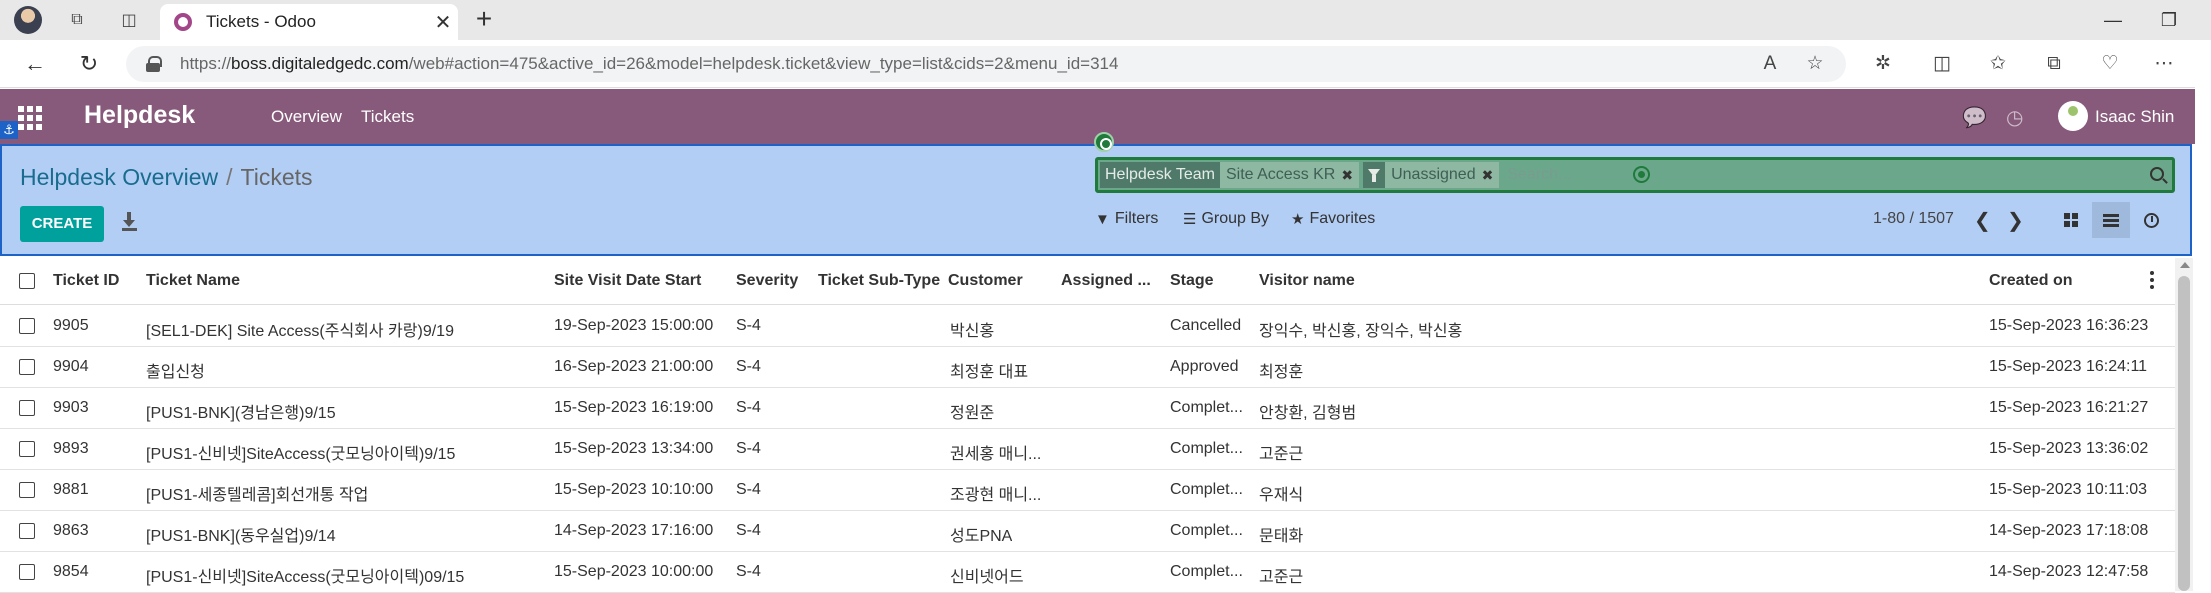 The height and width of the screenshot is (593, 2211). Describe the element at coordinates (1913, 219) in the screenshot. I see `pager-value: 1-80 / 1507` at that location.